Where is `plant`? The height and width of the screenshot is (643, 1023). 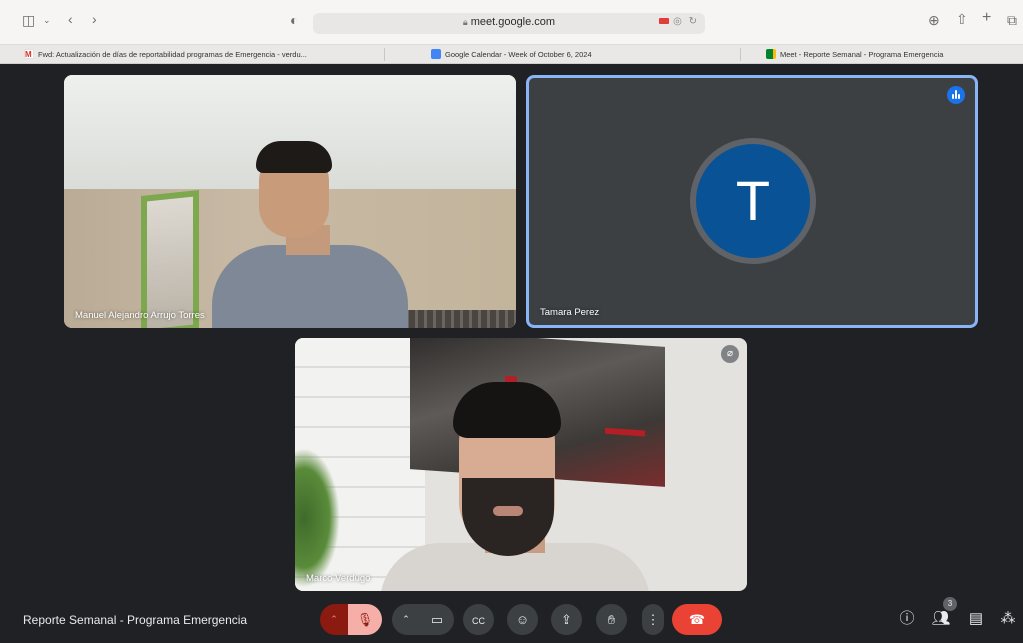 plant is located at coordinates (317, 518).